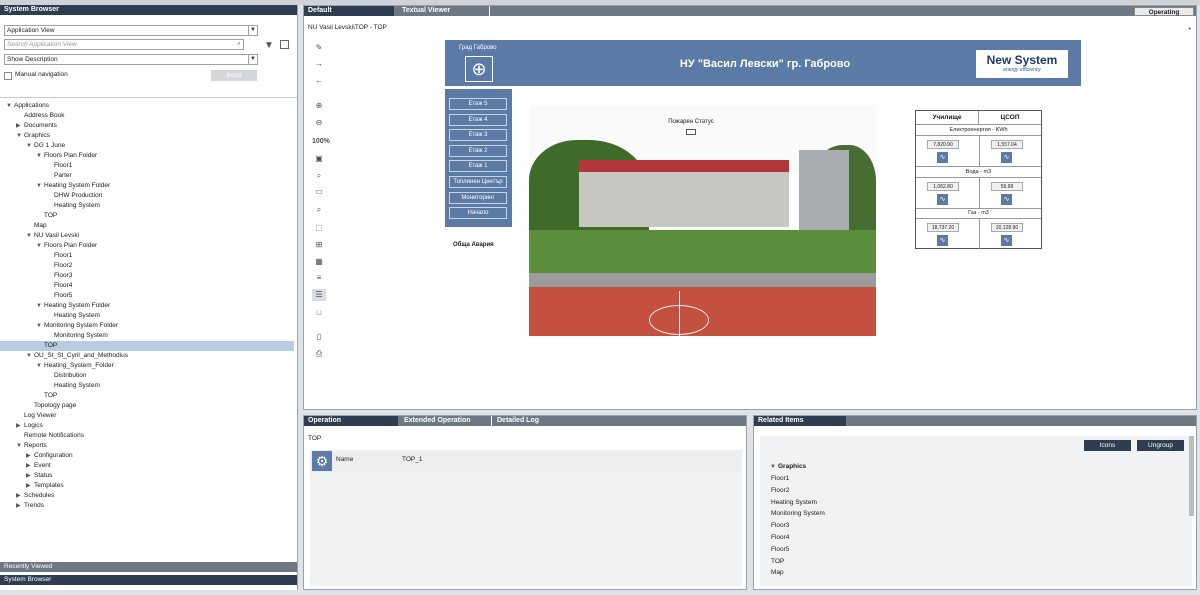  Describe the element at coordinates (319, 123) in the screenshot. I see `zoom-out-icon: ⊖` at that location.